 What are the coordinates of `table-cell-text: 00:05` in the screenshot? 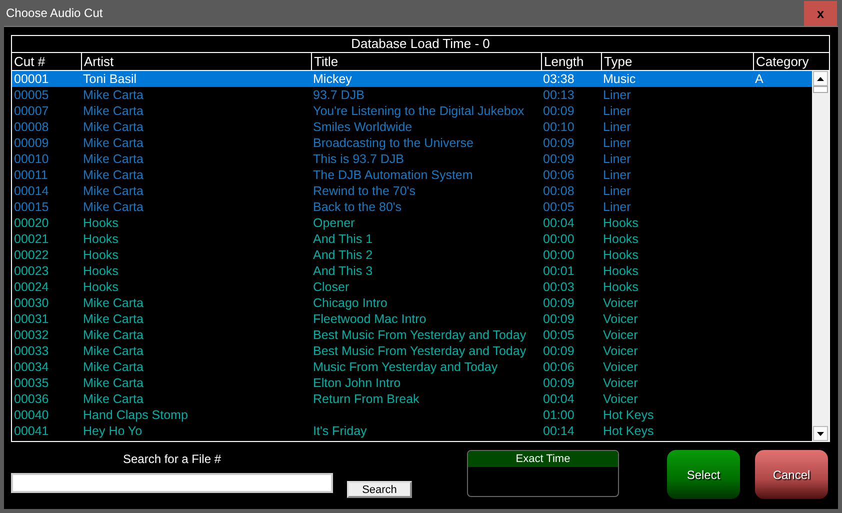 It's located at (559, 207).